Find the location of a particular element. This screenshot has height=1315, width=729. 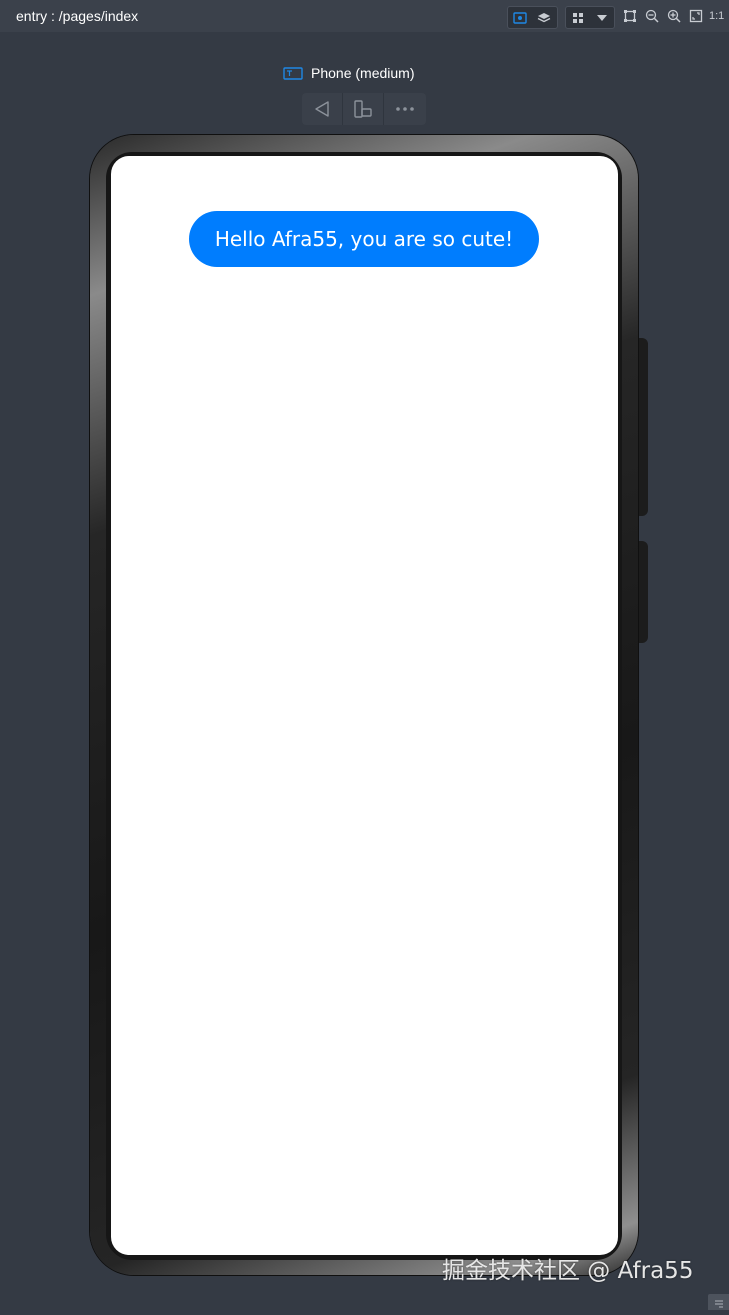

crop-frame-button is located at coordinates (630, 16).